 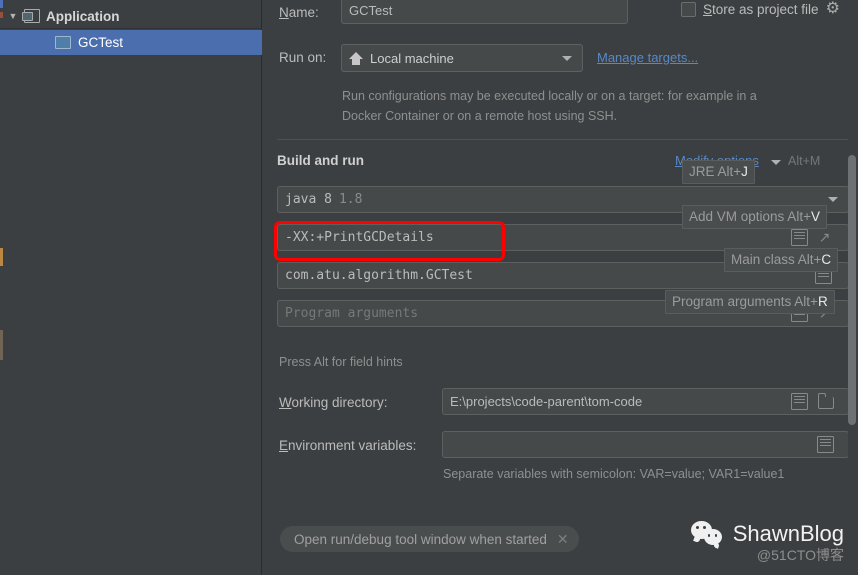 What do you see at coordinates (1, 287) in the screenshot?
I see `editor-gutter-marks` at bounding box center [1, 287].